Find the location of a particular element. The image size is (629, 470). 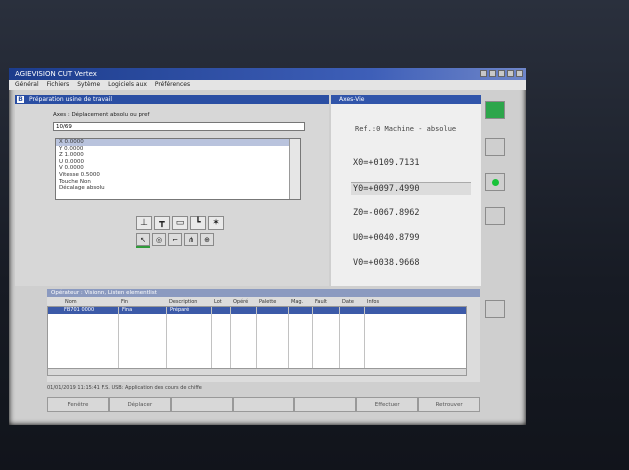

softkey-1: Fenêtre is located at coordinates (78, 404).